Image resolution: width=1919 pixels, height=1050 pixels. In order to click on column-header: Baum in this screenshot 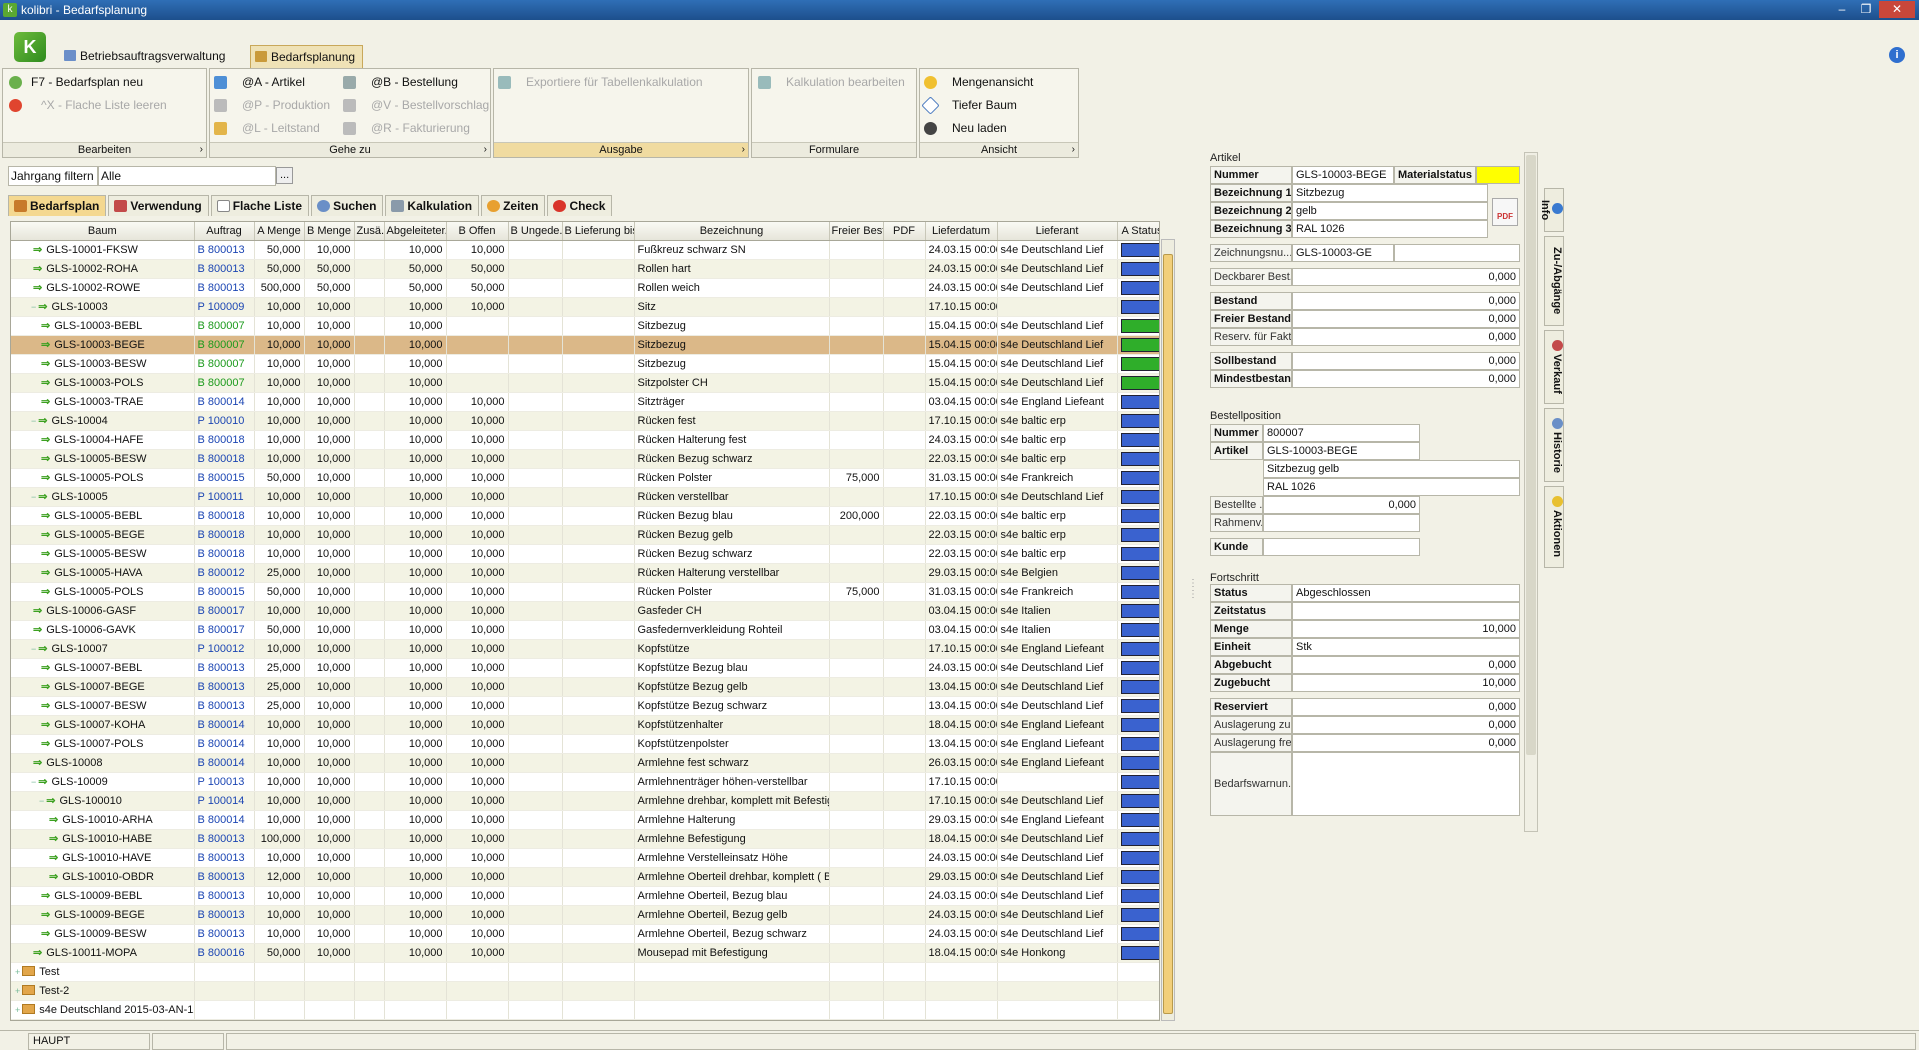, I will do `click(103, 231)`.